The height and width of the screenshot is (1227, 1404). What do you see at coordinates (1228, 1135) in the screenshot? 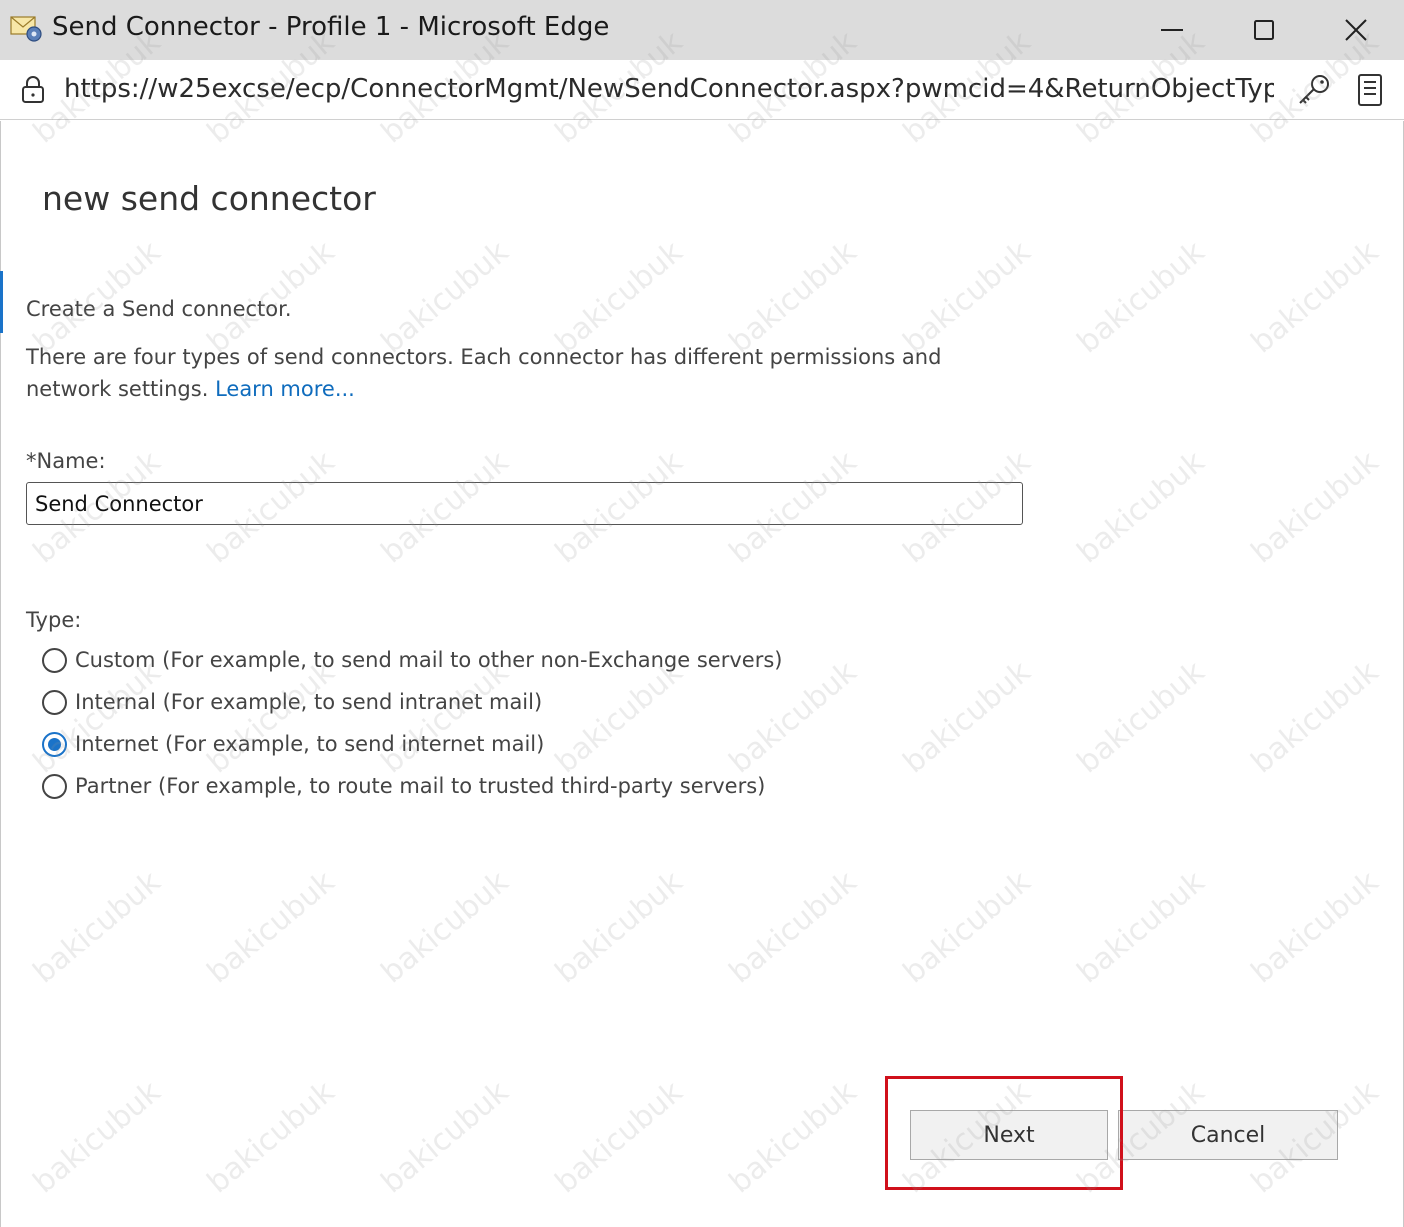
I see `cancel-button: Cancel` at bounding box center [1228, 1135].